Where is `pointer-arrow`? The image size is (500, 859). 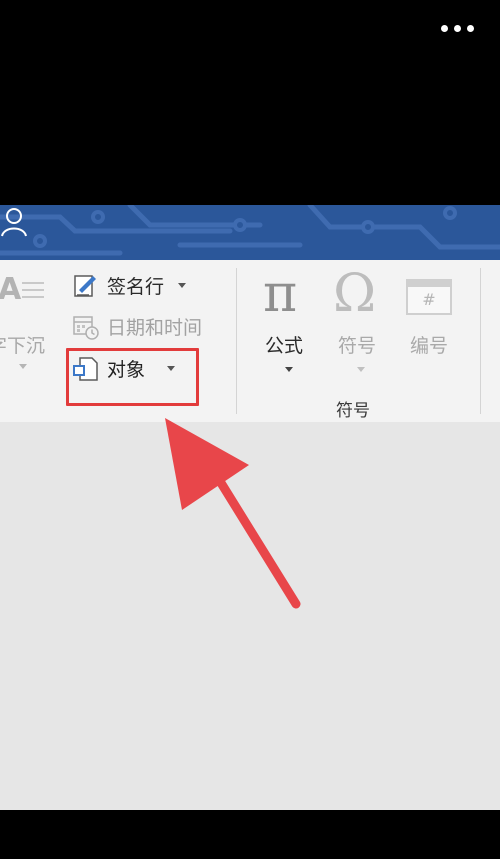 pointer-arrow is located at coordinates (233, 513).